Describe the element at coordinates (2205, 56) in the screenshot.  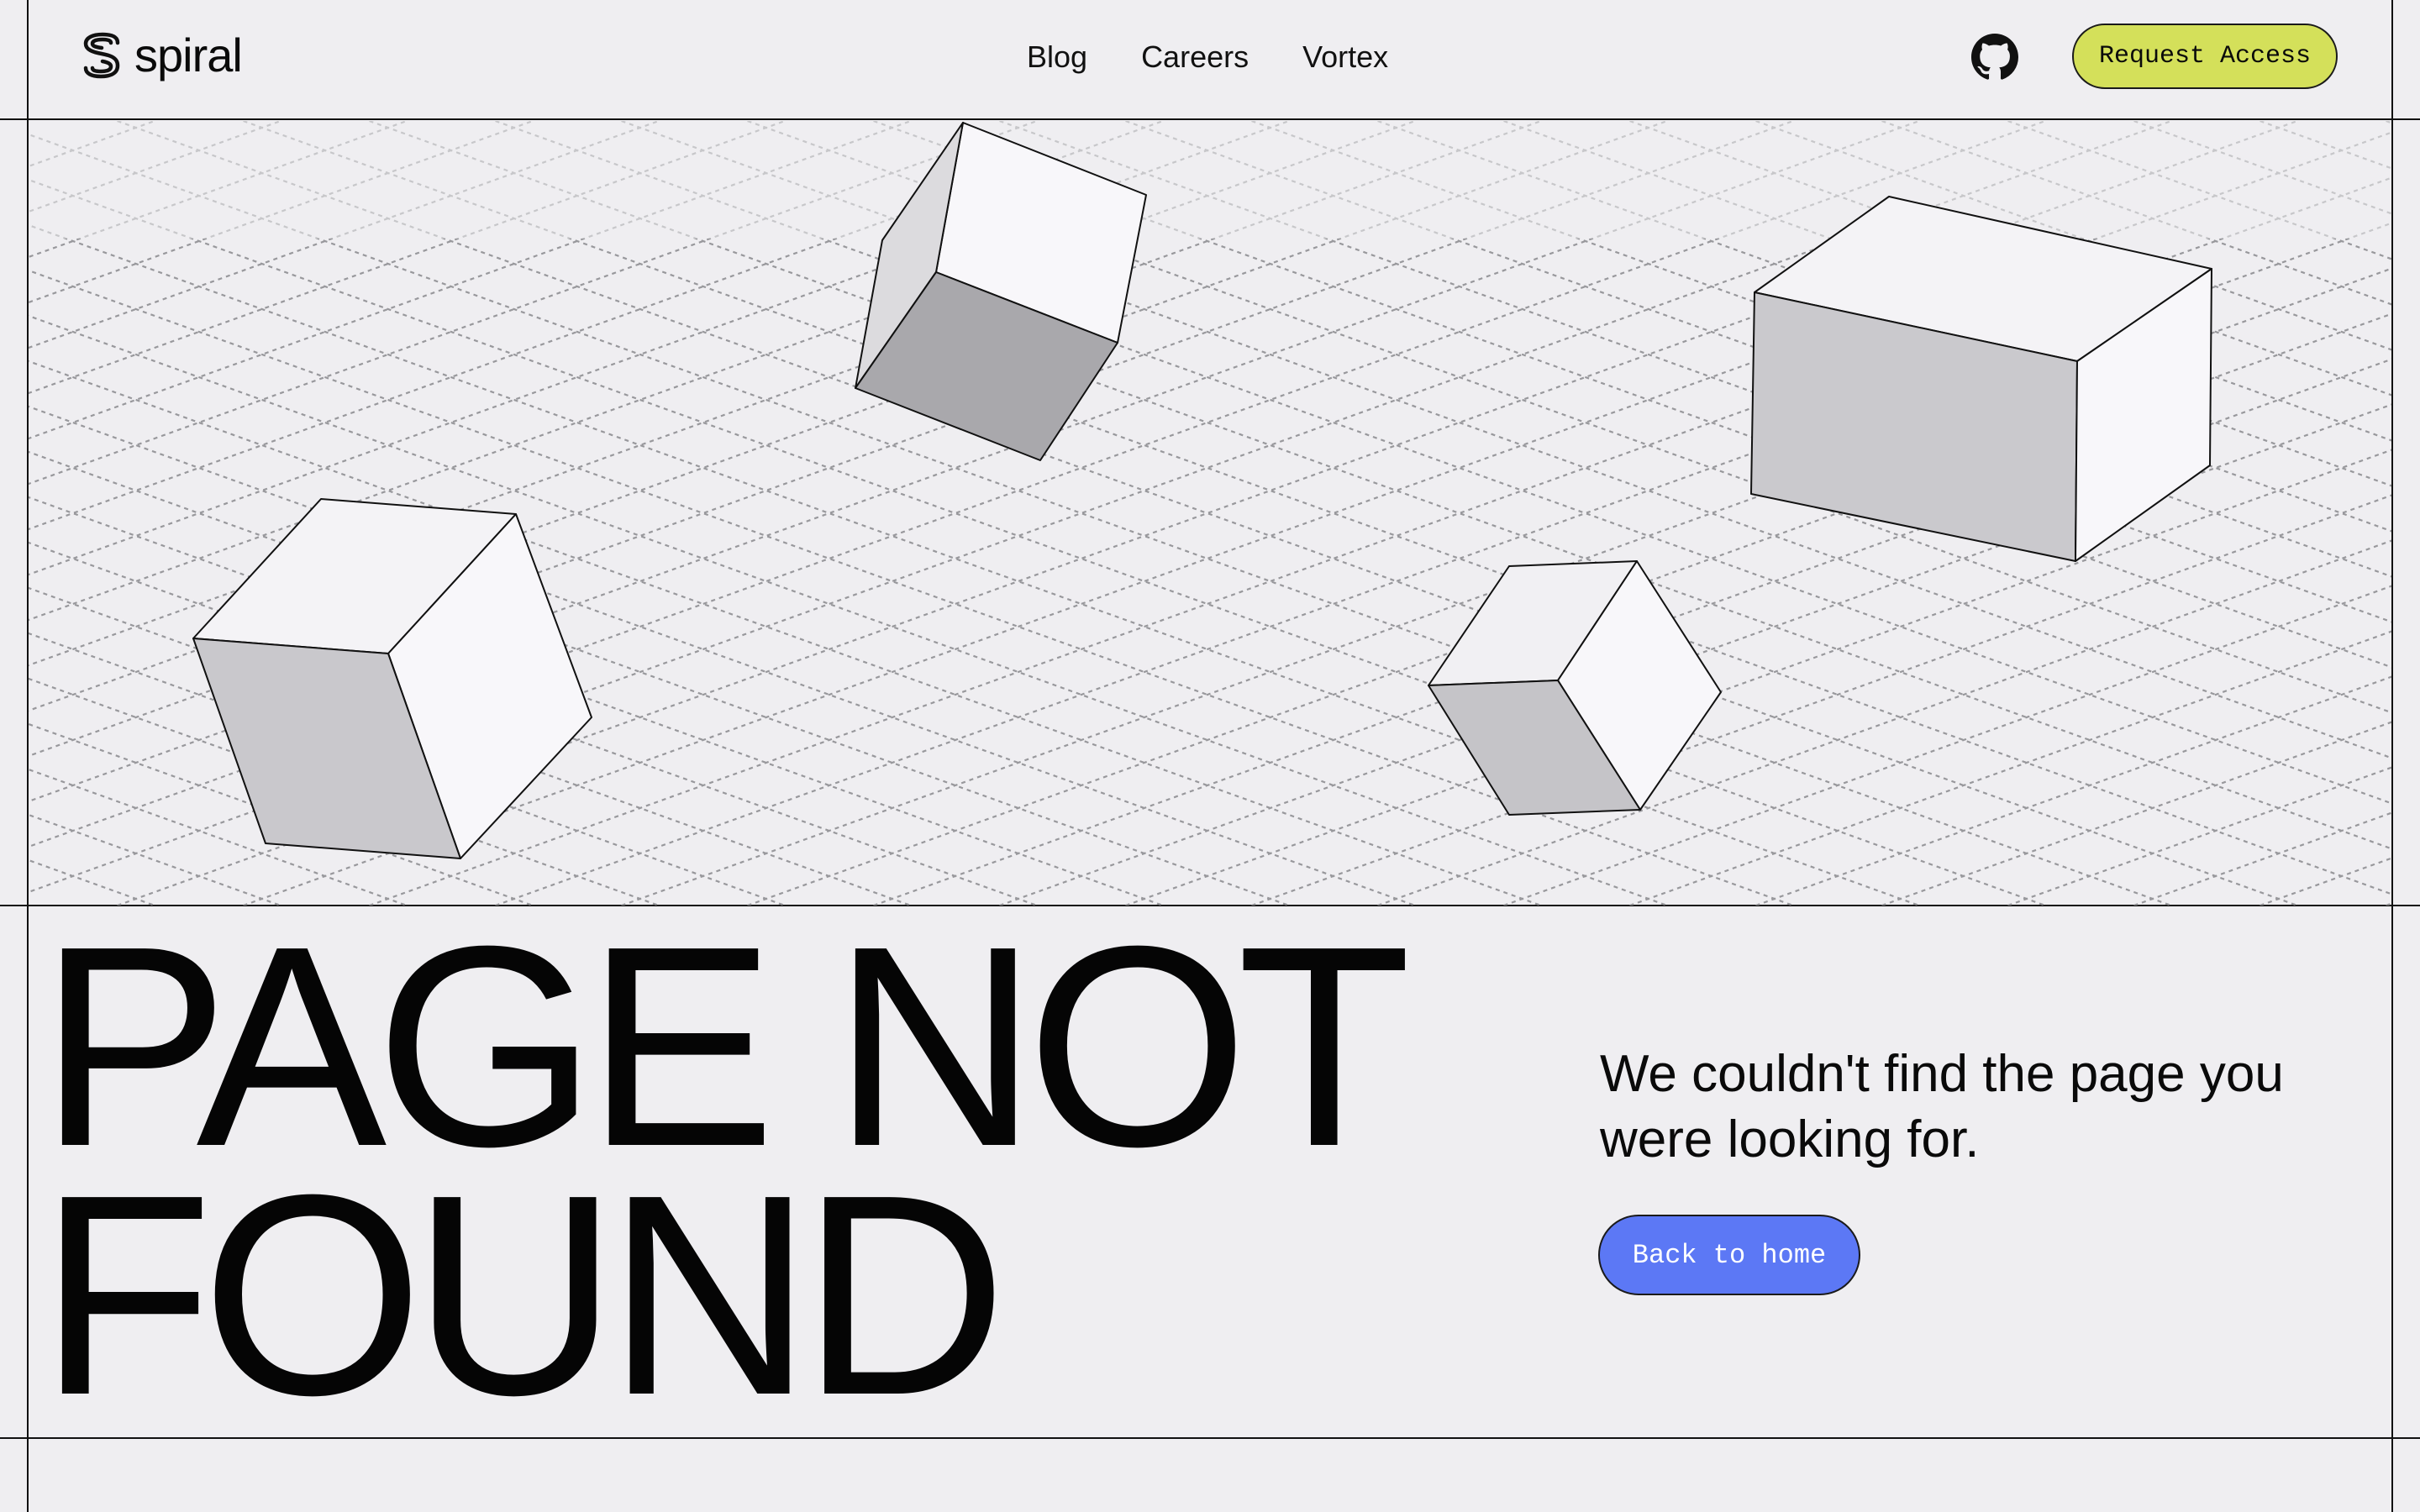
I see `request-access-button: Request Access` at that location.